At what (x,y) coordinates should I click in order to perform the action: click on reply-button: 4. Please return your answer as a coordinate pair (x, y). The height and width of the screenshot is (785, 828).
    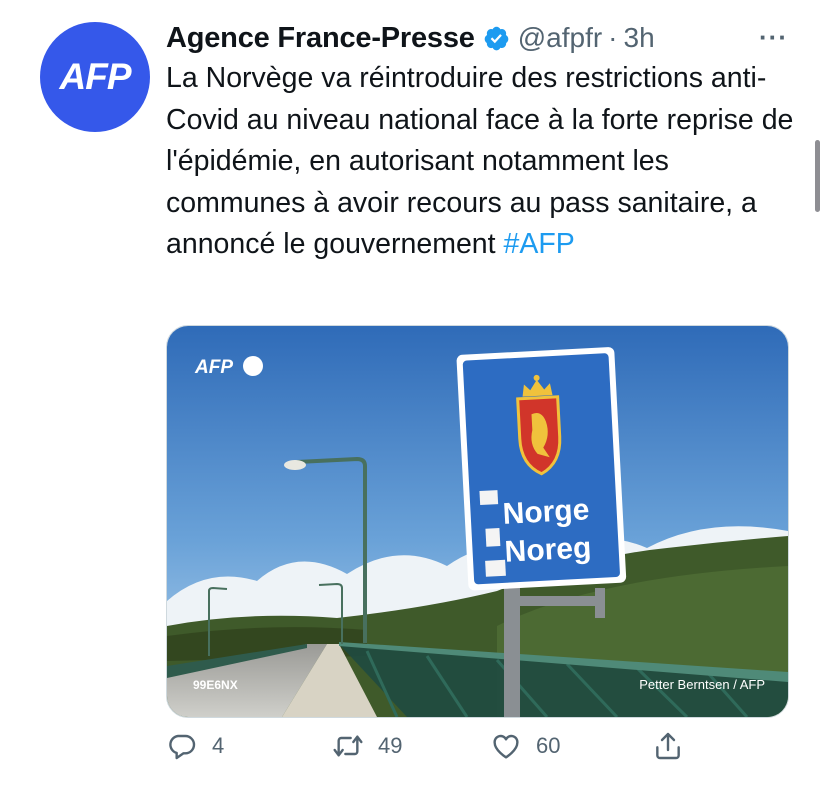
    Looking at the image, I should click on (195, 746).